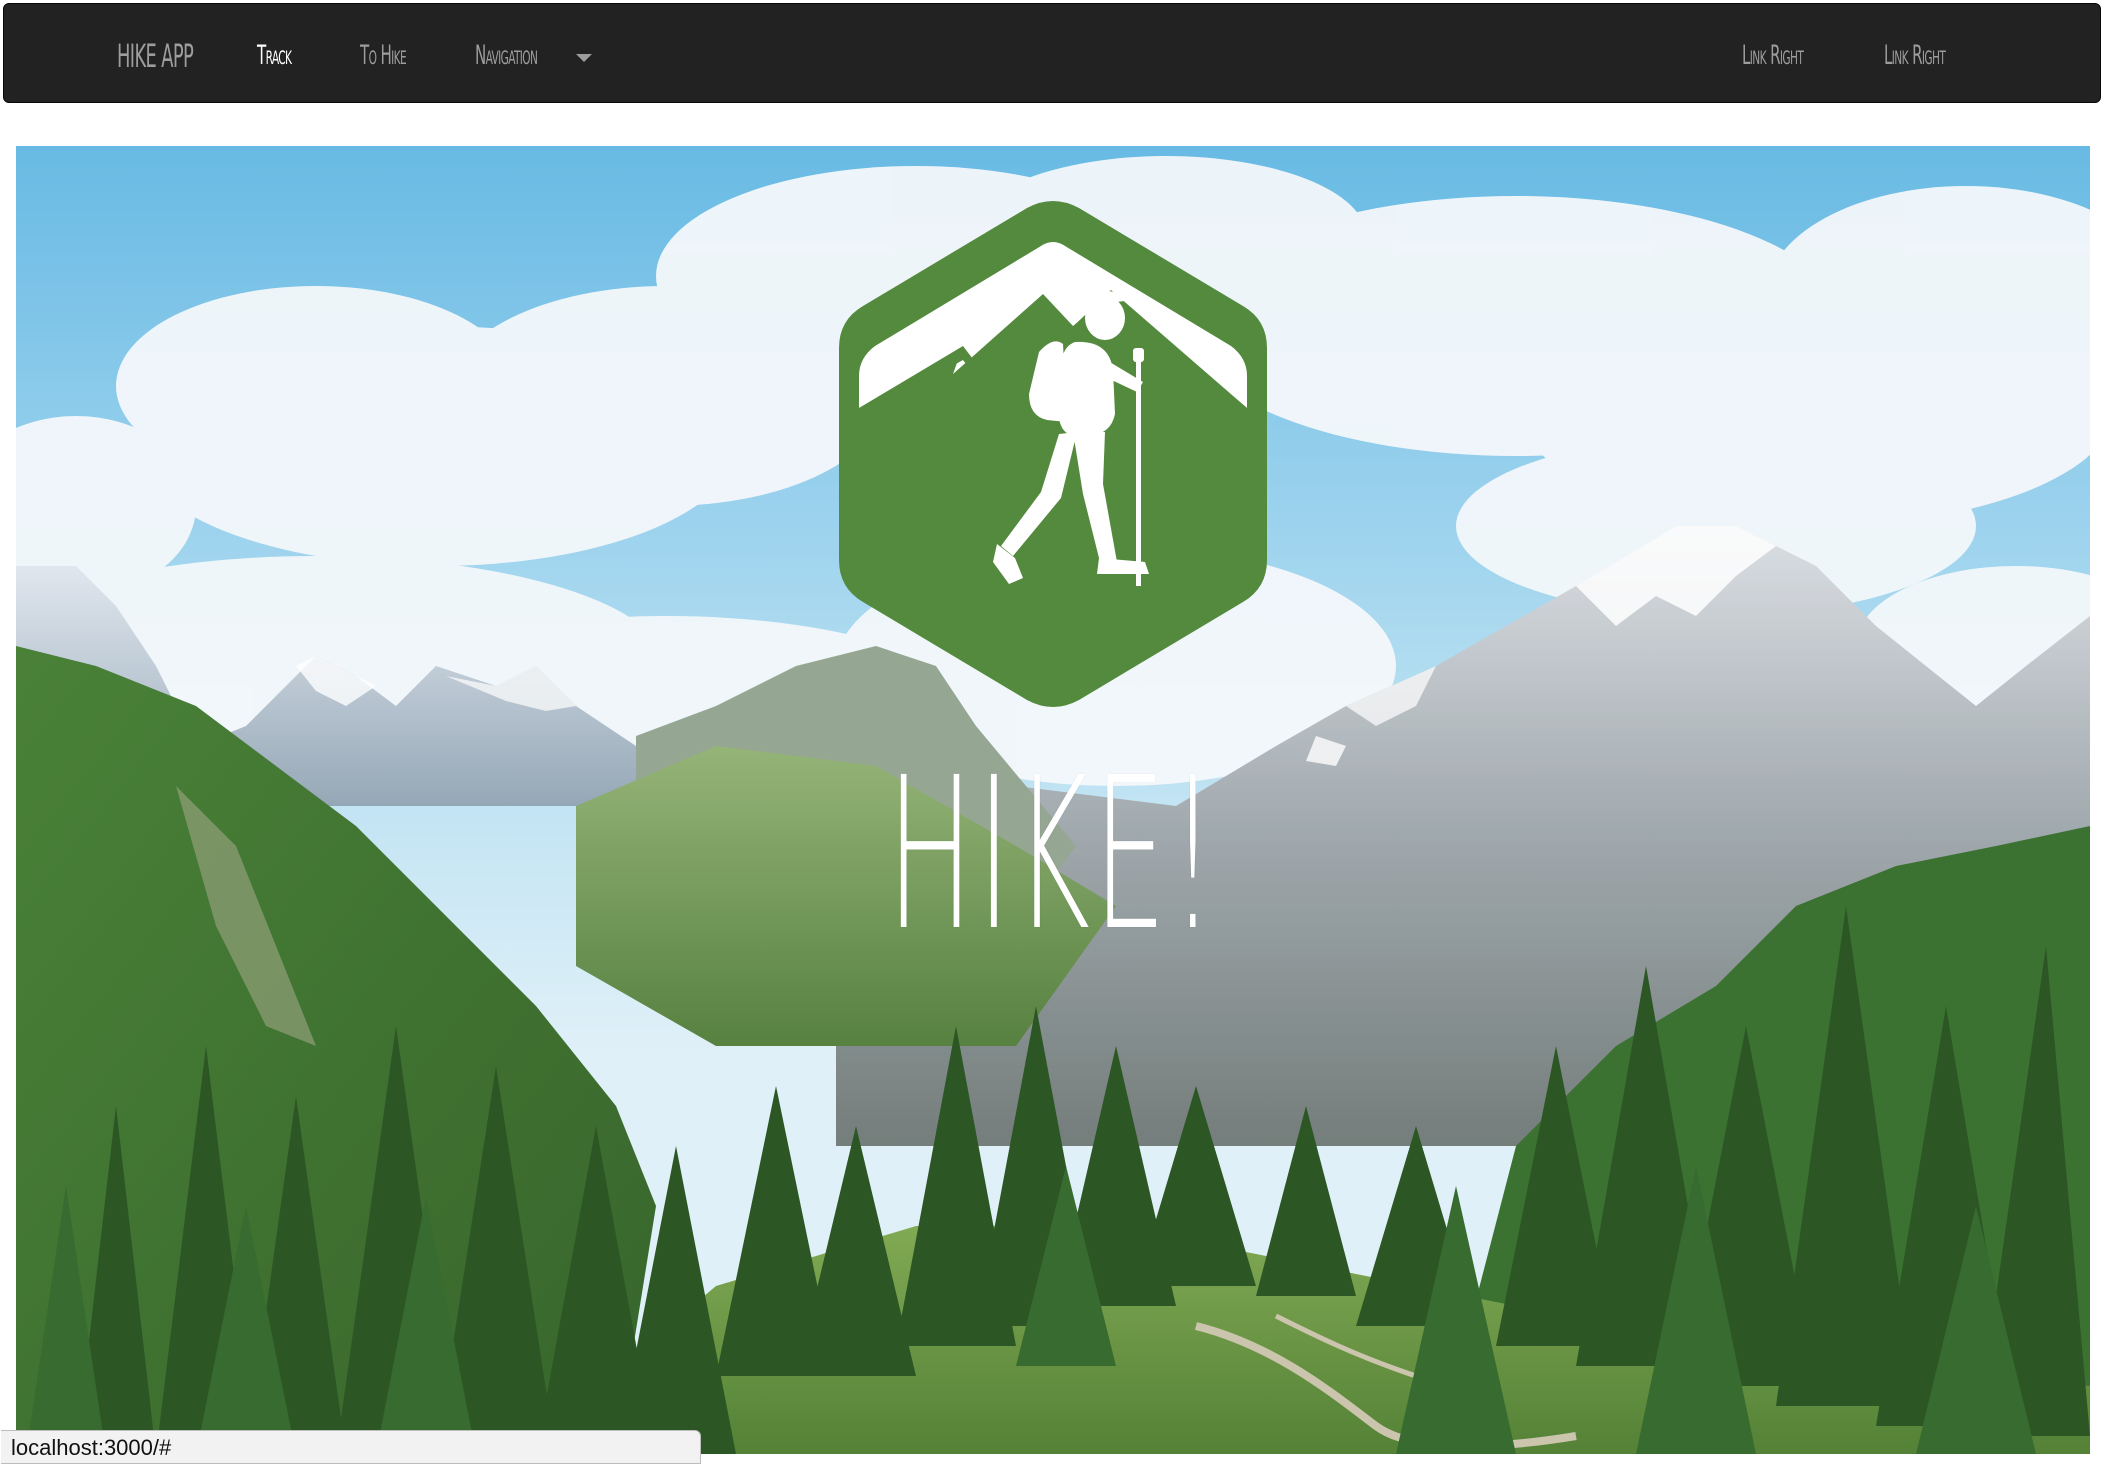 This screenshot has height=1468, width=2106. What do you see at coordinates (1915, 54) in the screenshot?
I see `nav-link-right-2: Link Right` at bounding box center [1915, 54].